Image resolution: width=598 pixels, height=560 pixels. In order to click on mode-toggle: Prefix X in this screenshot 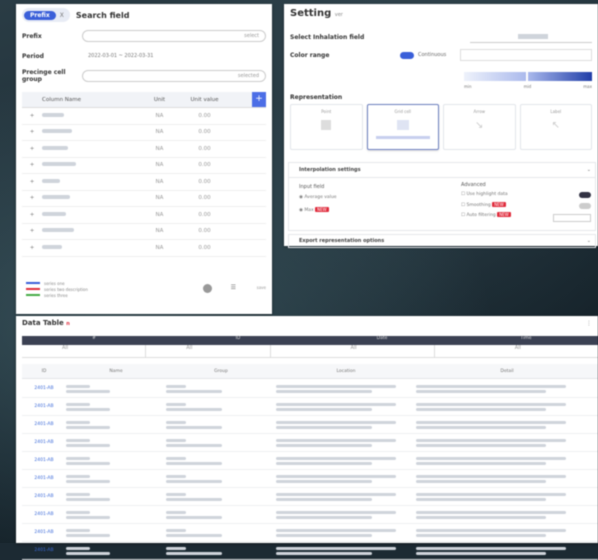, I will do `click(46, 15)`.